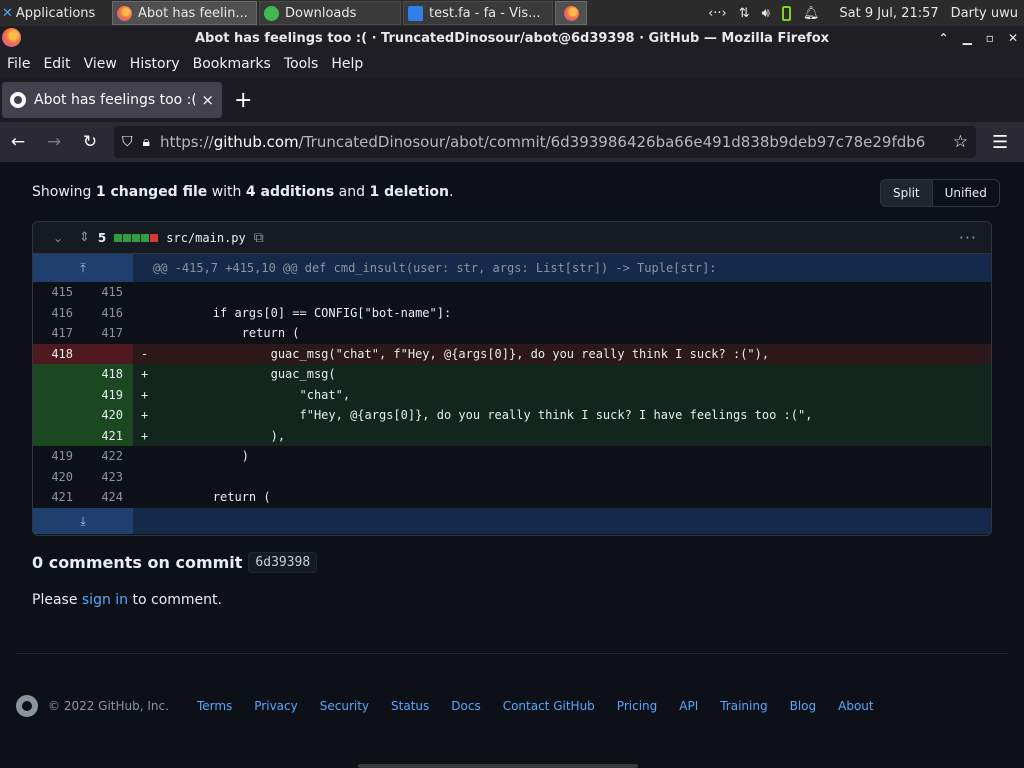 The height and width of the screenshot is (768, 1024). What do you see at coordinates (100, 64) in the screenshot?
I see `menu-view: View` at bounding box center [100, 64].